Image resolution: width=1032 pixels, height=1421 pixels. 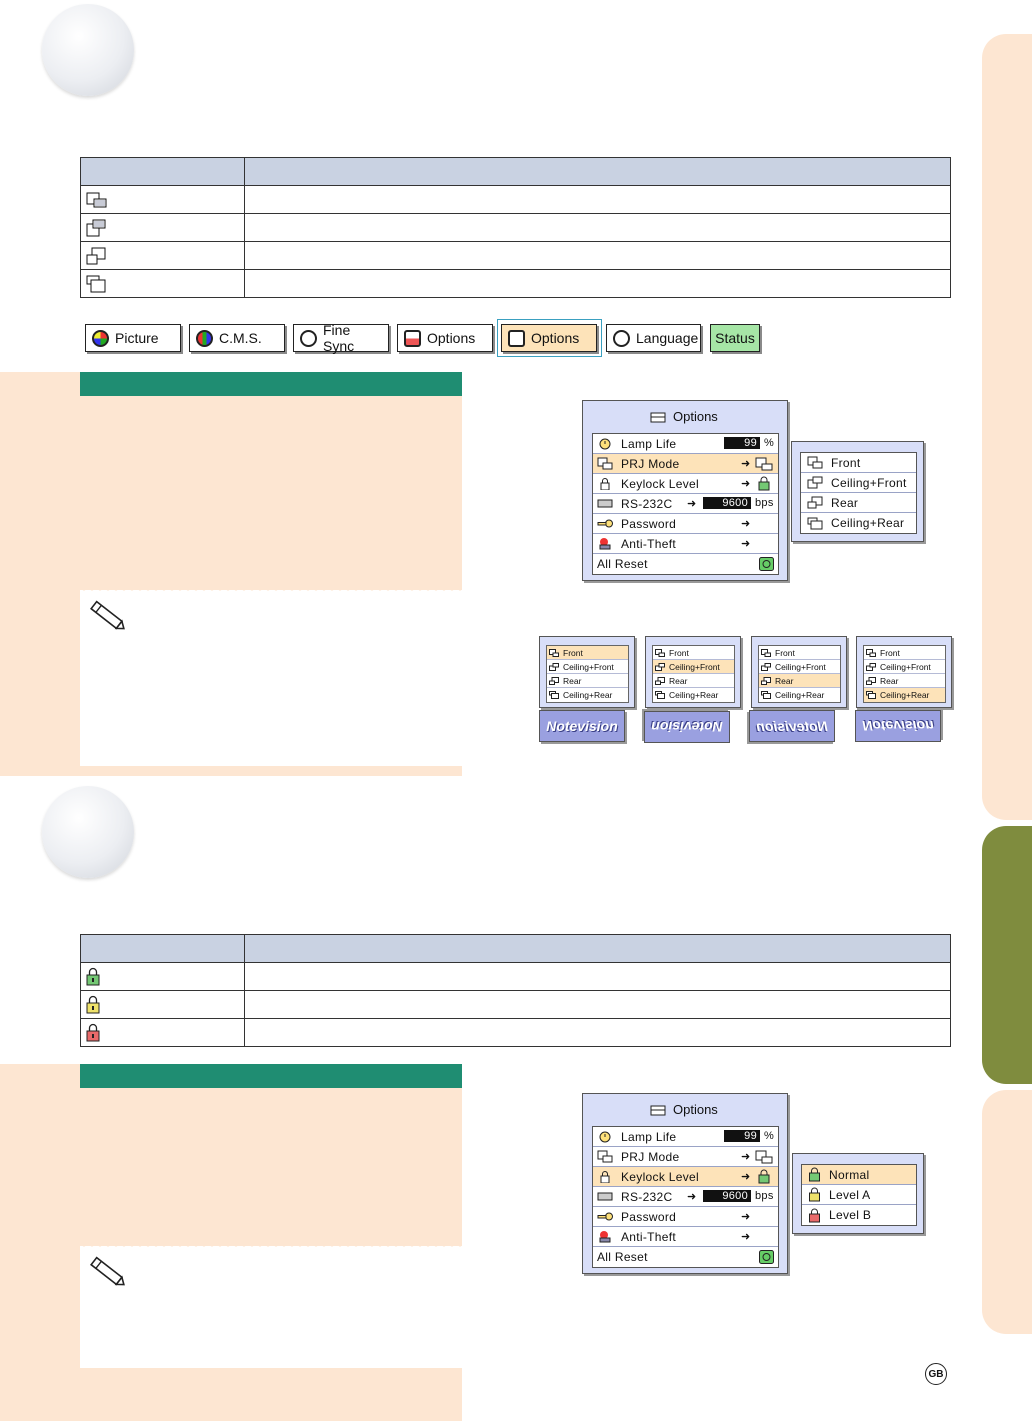 I want to click on section-header-bar, so click(x=271, y=1076).